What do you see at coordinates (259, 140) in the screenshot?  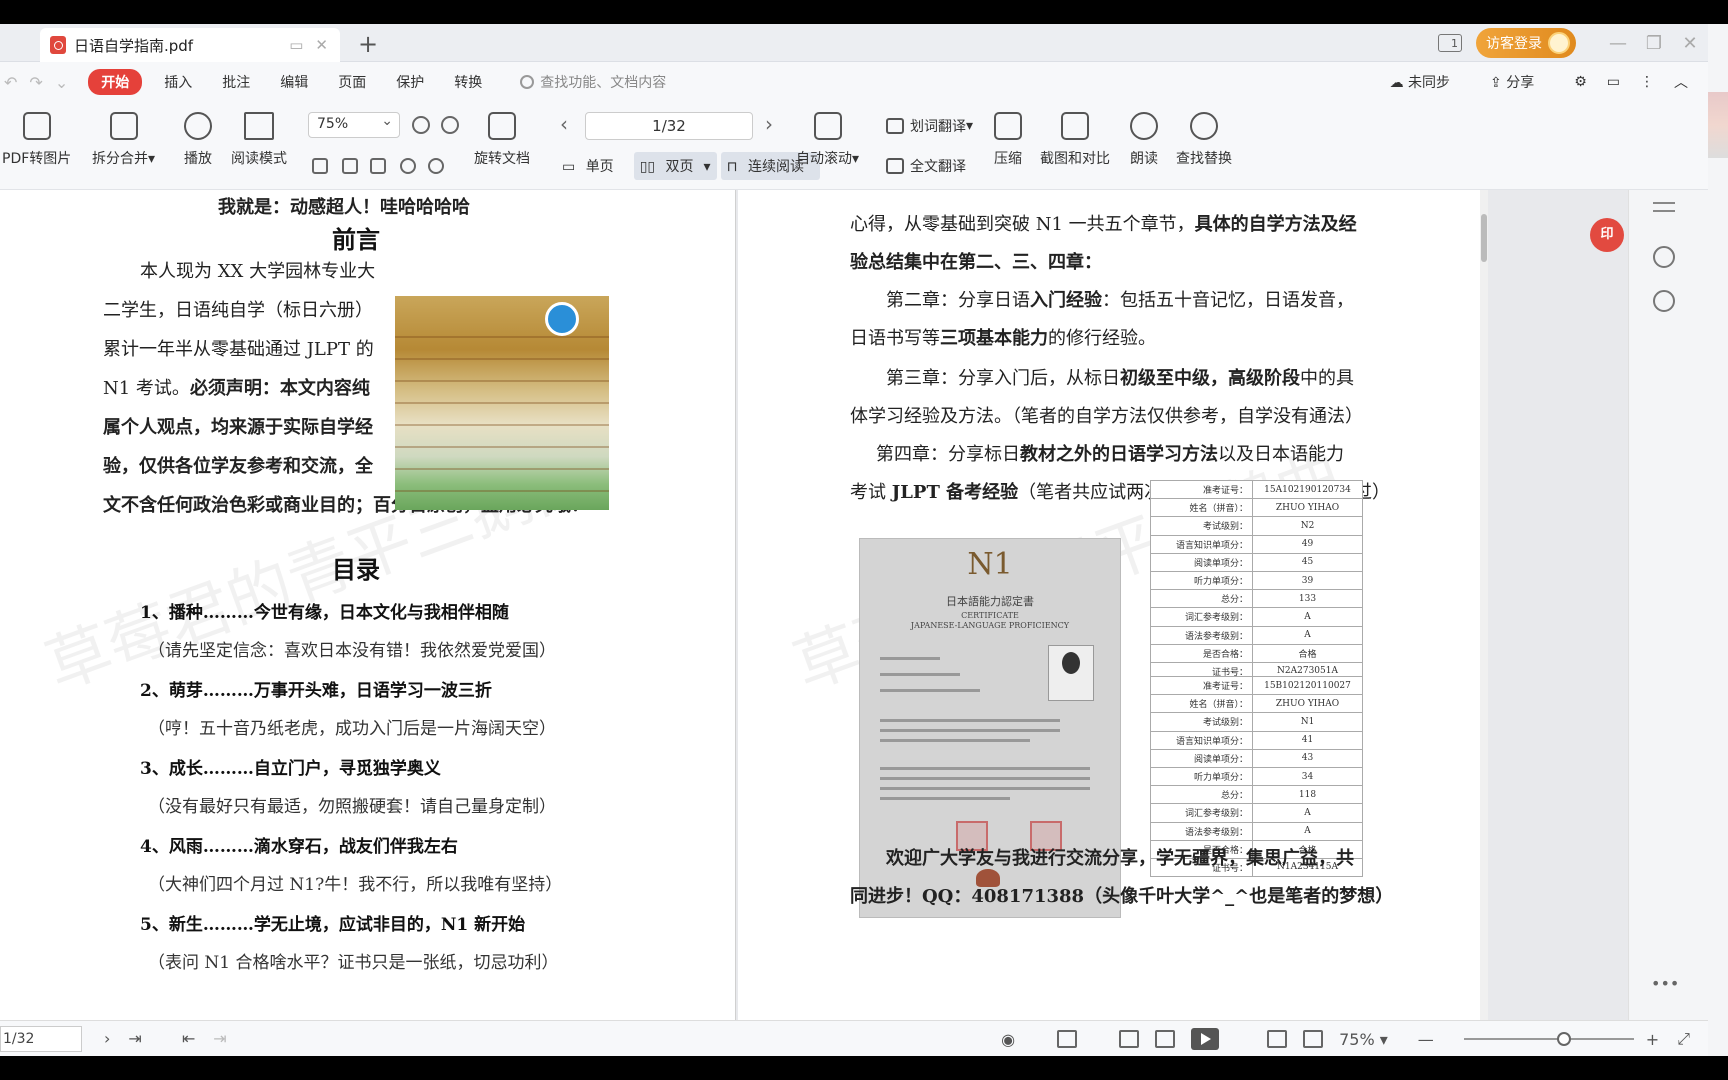 I see `read-mode-button: 阅读模式` at bounding box center [259, 140].